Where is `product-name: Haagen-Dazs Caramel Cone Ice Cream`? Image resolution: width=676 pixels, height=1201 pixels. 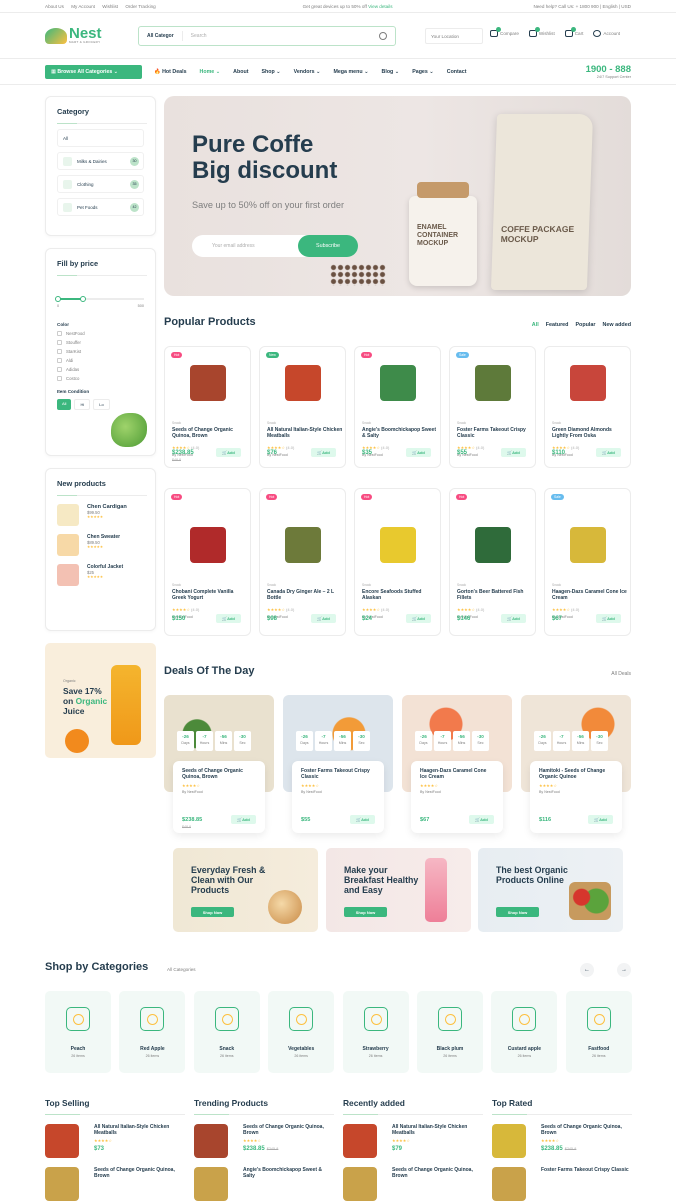
product-name: Haagen-Dazs Caramel Cone Ice Cream is located at coordinates (590, 595).